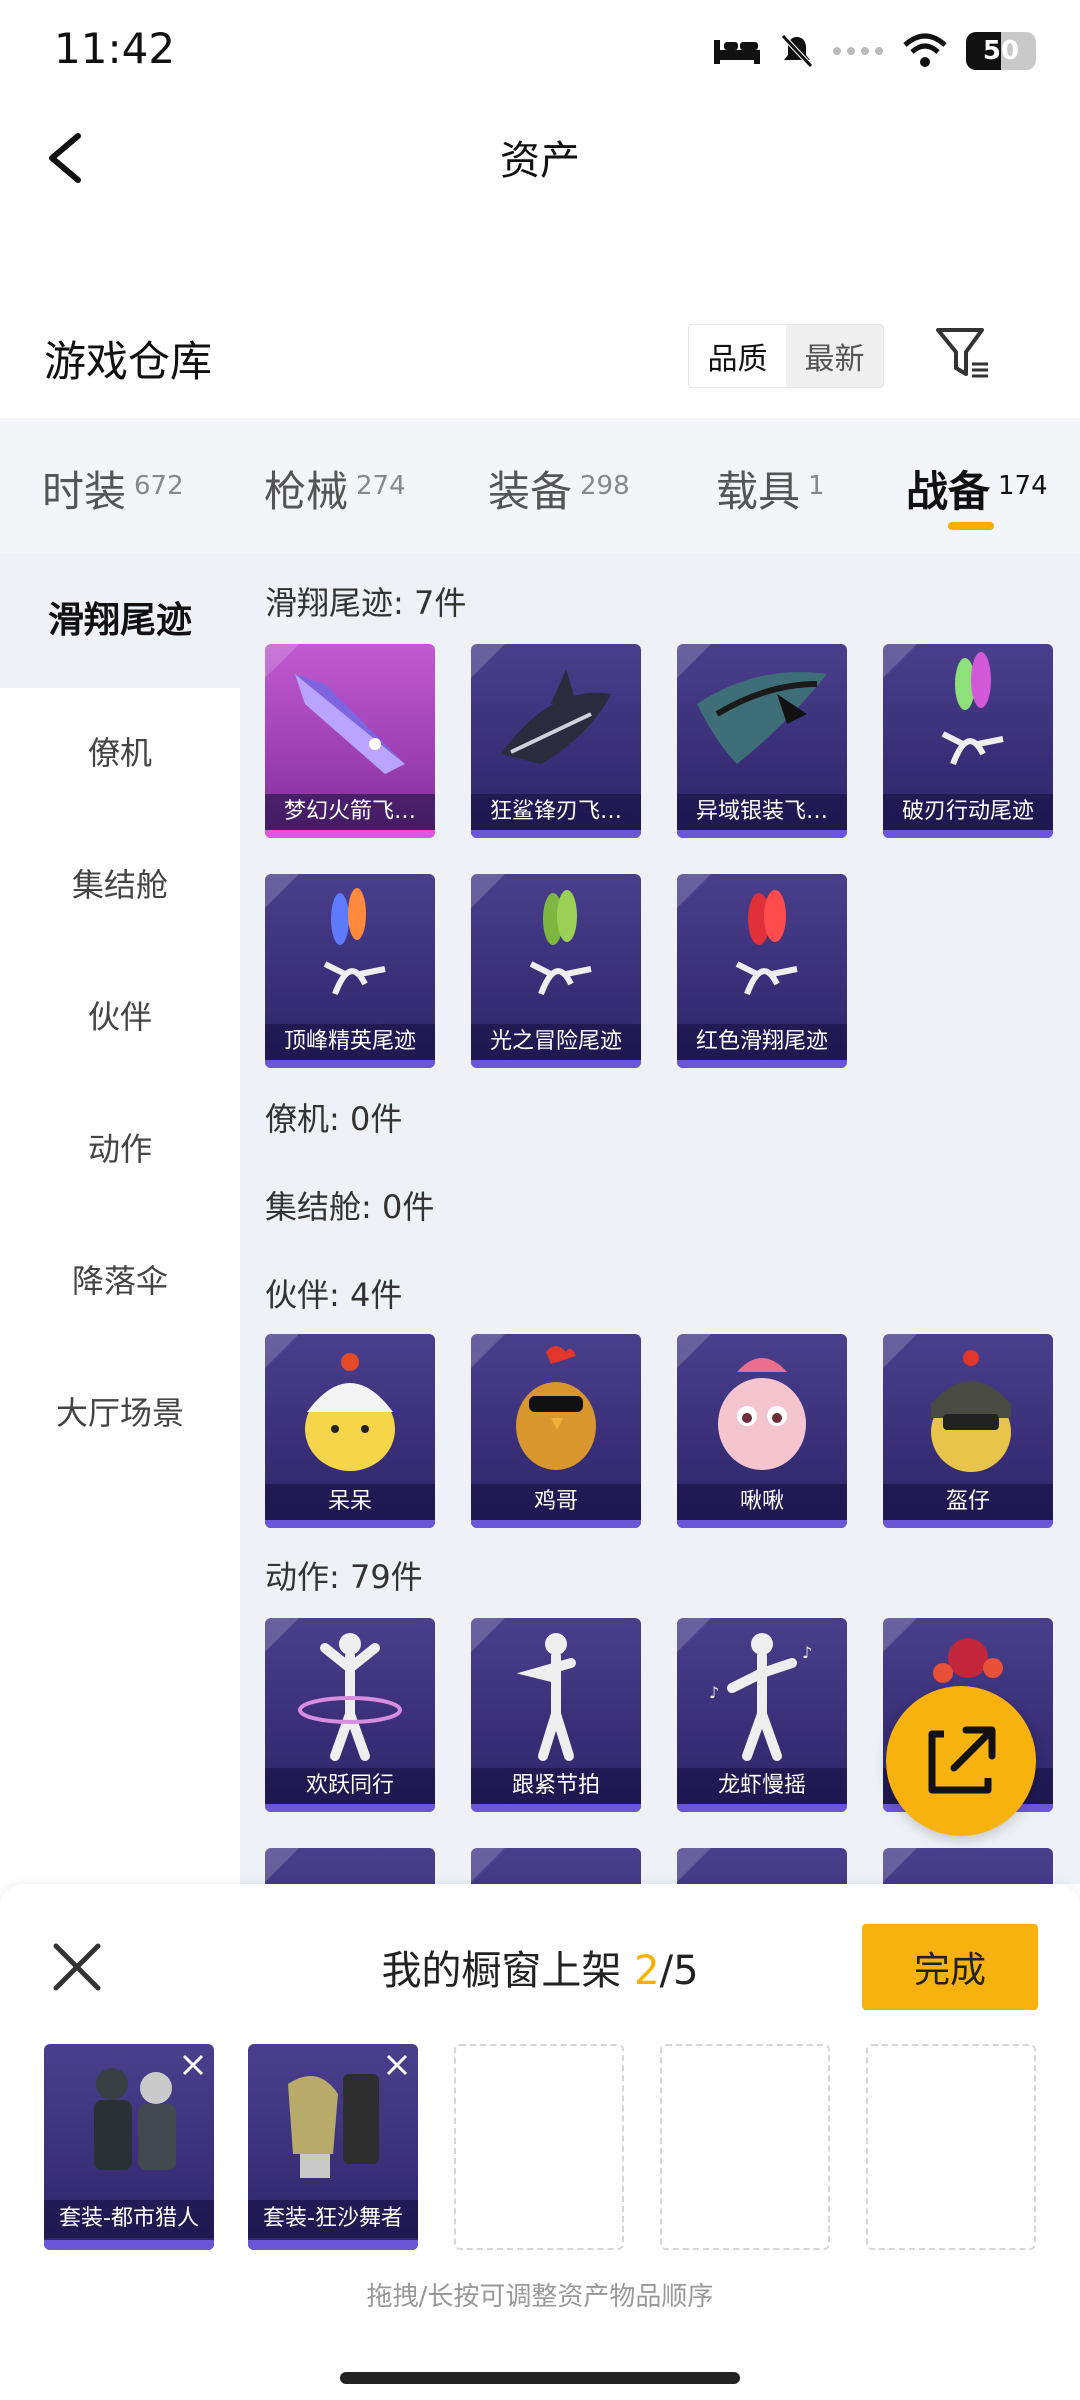  What do you see at coordinates (350, 971) in the screenshot?
I see `asset-card: 顶峰精英尾迹` at bounding box center [350, 971].